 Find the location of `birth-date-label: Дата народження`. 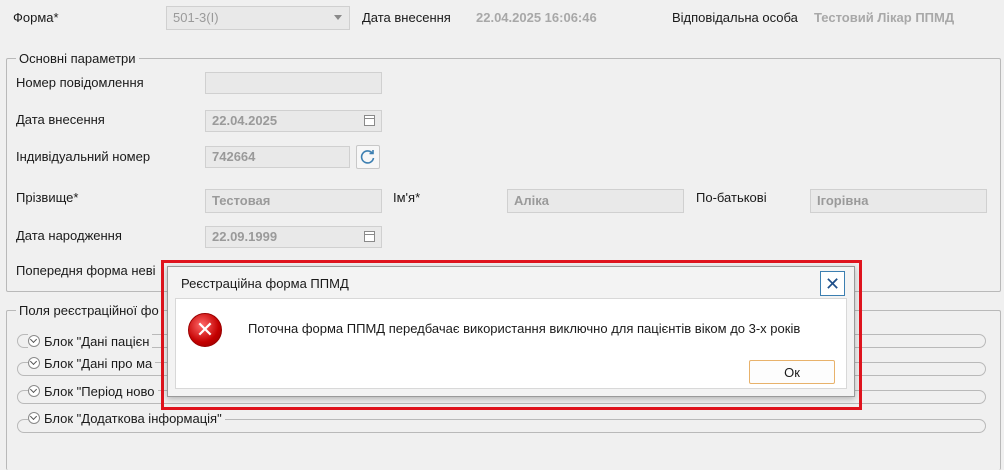

birth-date-label: Дата народження is located at coordinates (69, 235).